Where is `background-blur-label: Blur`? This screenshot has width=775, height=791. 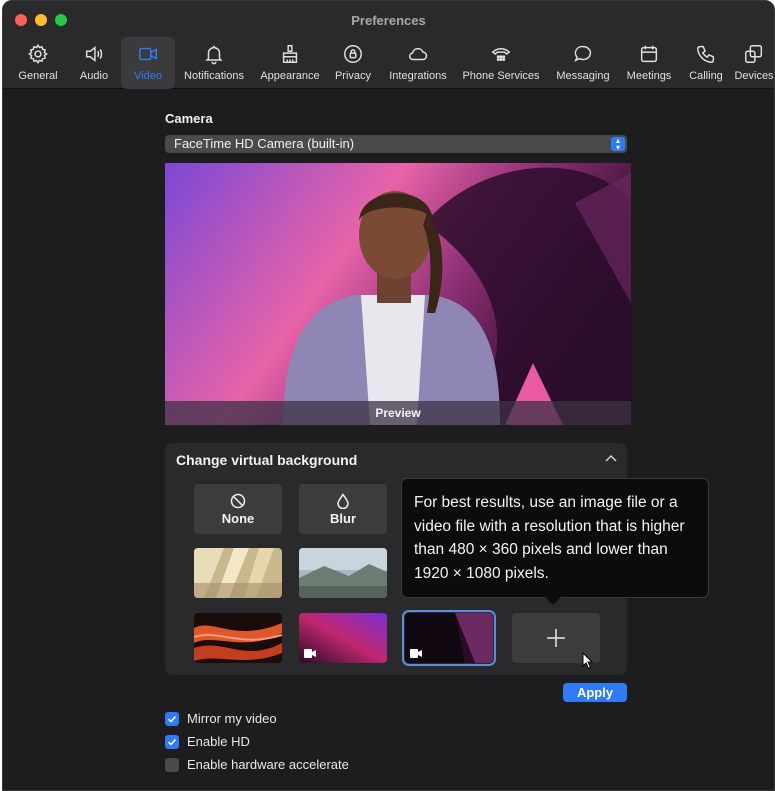 background-blur-label: Blur is located at coordinates (343, 518).